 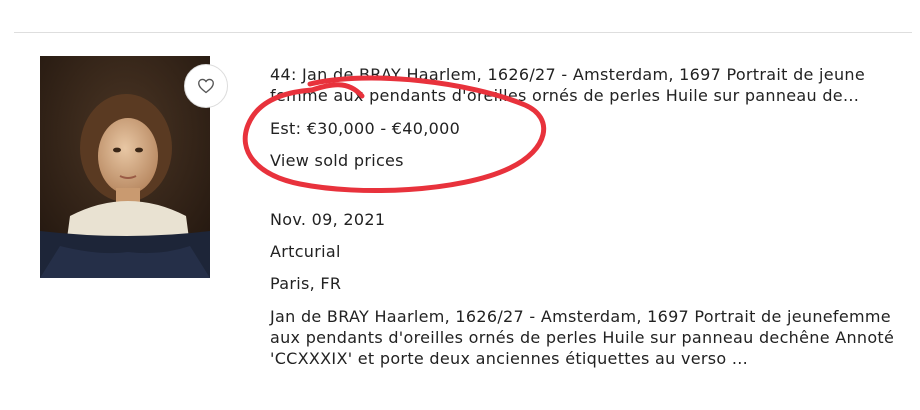 What do you see at coordinates (305, 251) in the screenshot?
I see `auction-house: Artcurial` at bounding box center [305, 251].